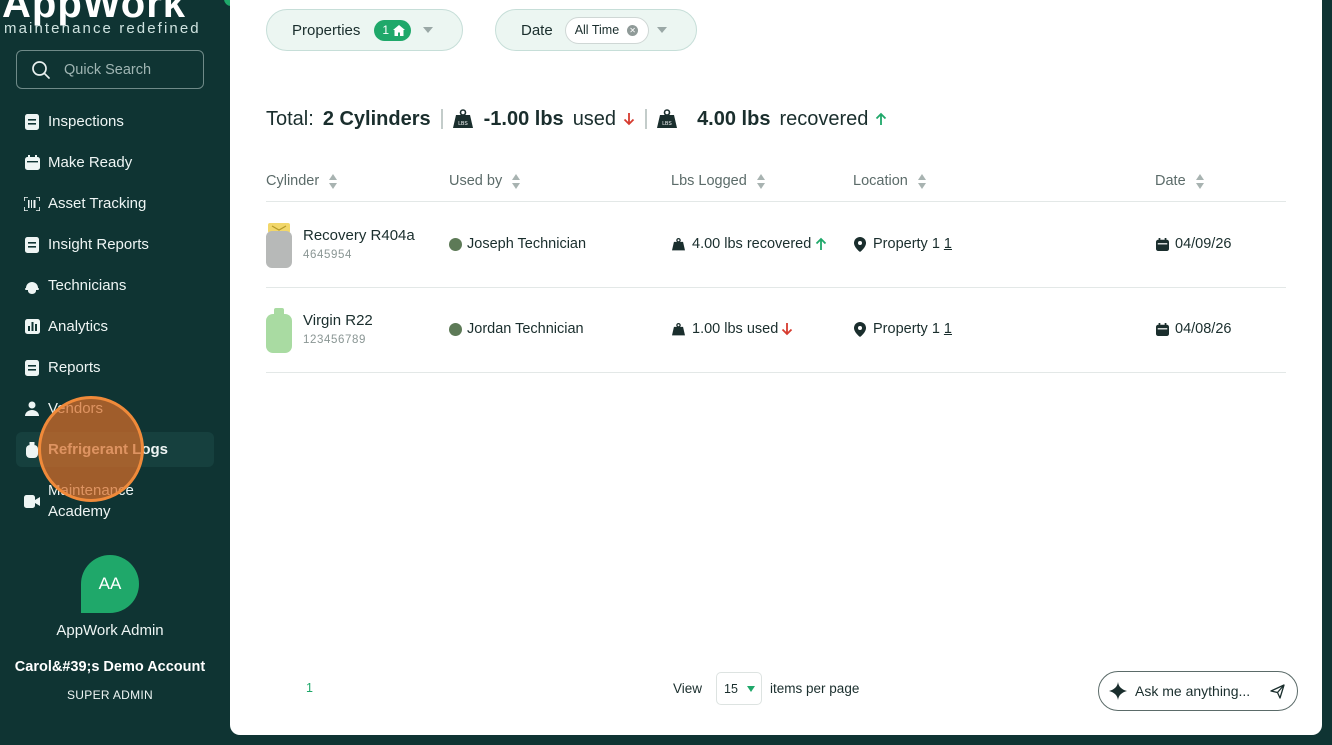  Describe the element at coordinates (731, 688) in the screenshot. I see `per-page-value: 15` at that location.